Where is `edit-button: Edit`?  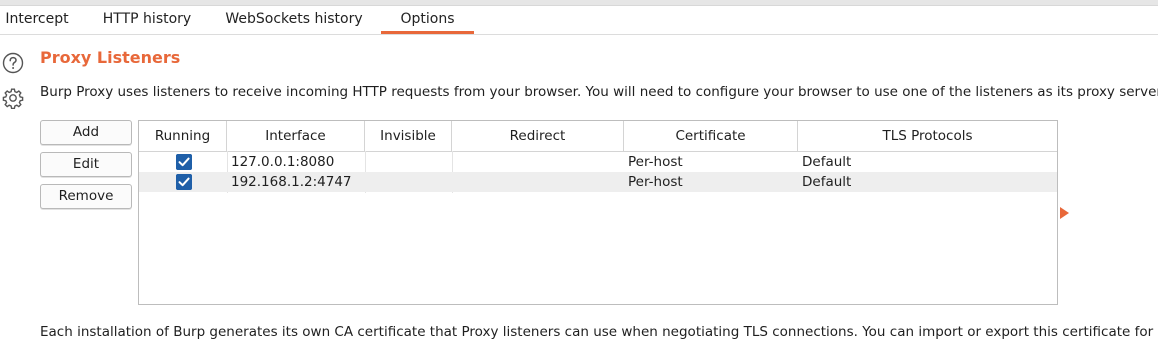 edit-button: Edit is located at coordinates (86, 164).